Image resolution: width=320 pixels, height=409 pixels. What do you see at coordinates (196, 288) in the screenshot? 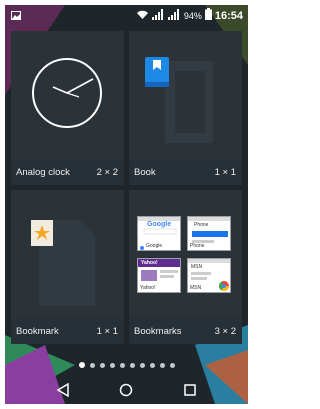
I see `thumb-caption: MSN` at bounding box center [196, 288].